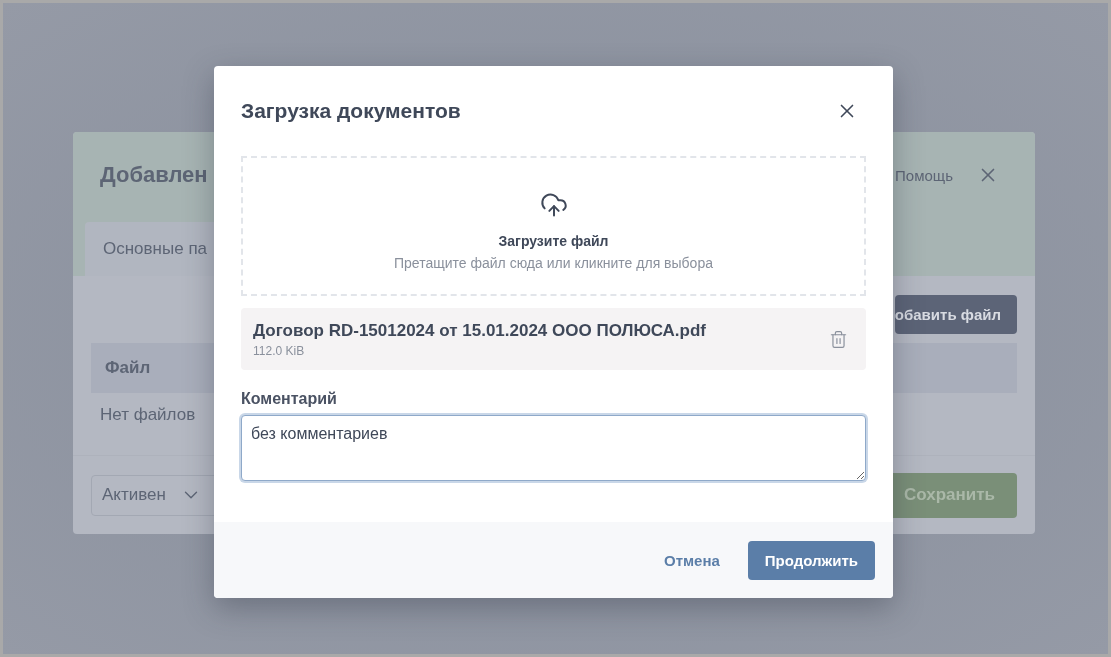 The height and width of the screenshot is (657, 1111). I want to click on comment-field: без комментариев, so click(553, 448).